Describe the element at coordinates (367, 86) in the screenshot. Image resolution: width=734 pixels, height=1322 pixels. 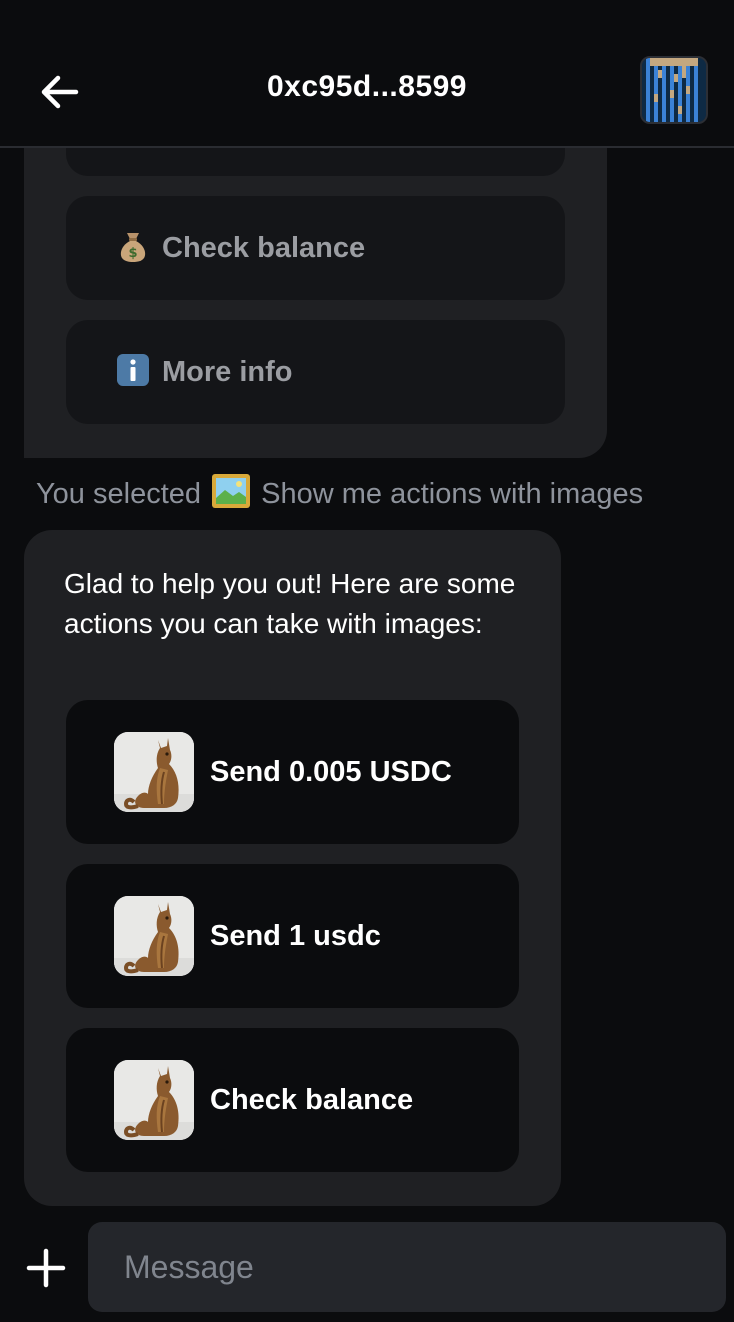
I see `conversation-title: 0xc95d...8599` at that location.